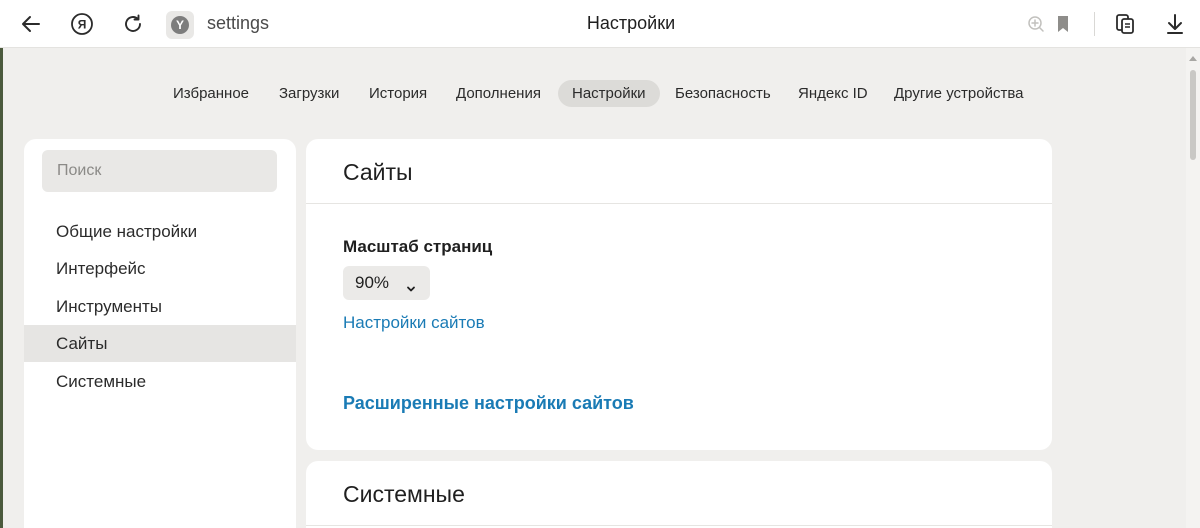  Describe the element at coordinates (1175, 24) in the screenshot. I see `download-icon` at that location.